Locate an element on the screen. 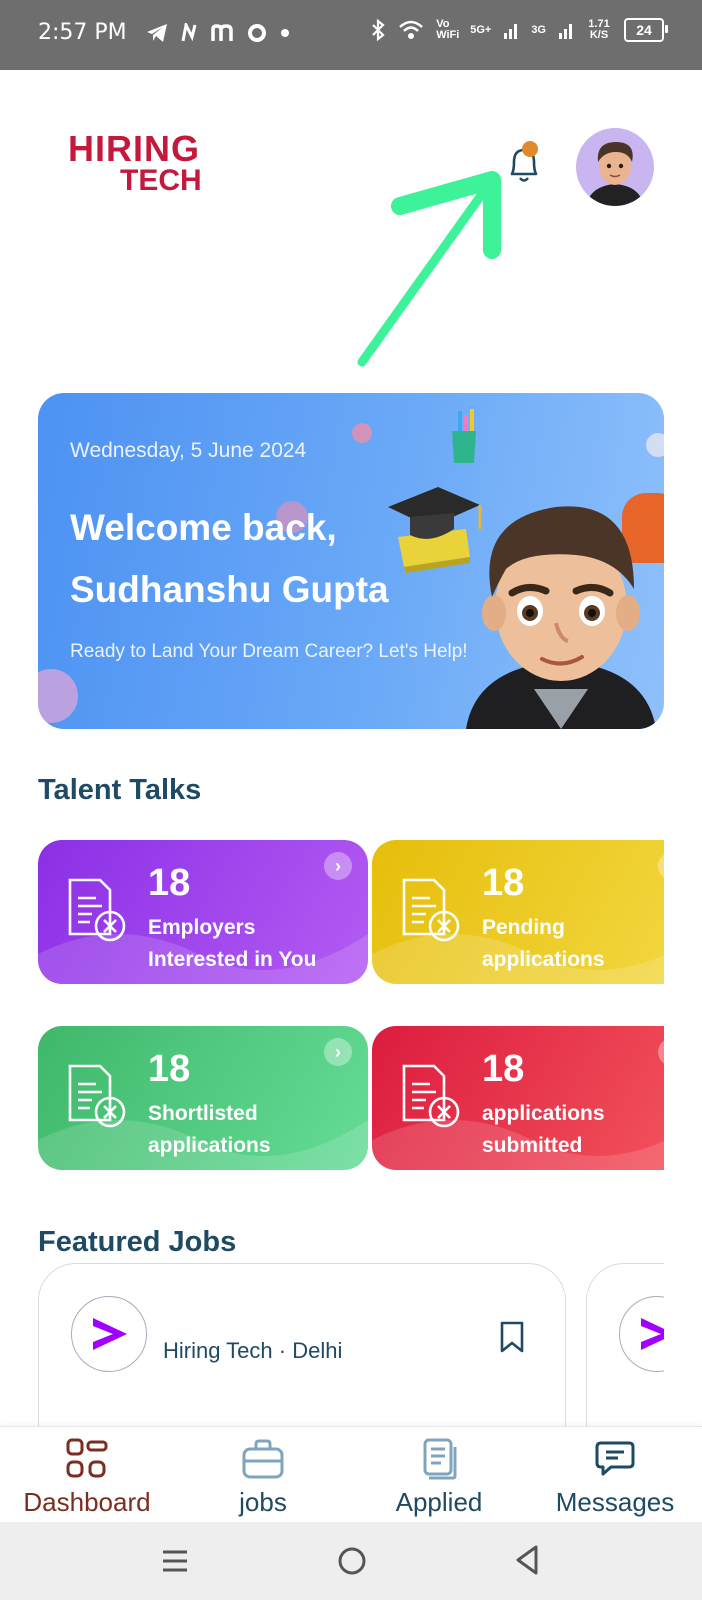 This screenshot has height=1600, width=702. nav-label: jobs is located at coordinates (263, 1502).